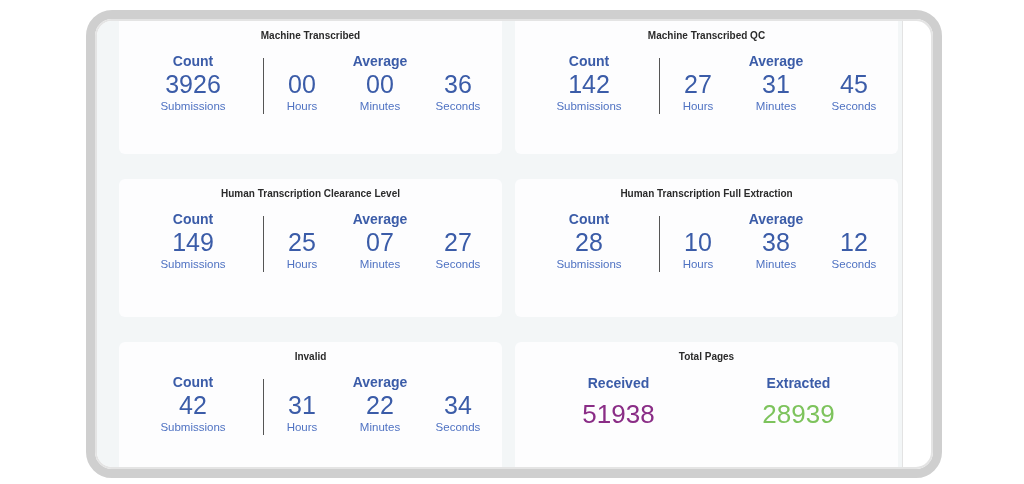 This screenshot has height=484, width=1024. What do you see at coordinates (618, 414) in the screenshot?
I see `total-value: 51938` at bounding box center [618, 414].